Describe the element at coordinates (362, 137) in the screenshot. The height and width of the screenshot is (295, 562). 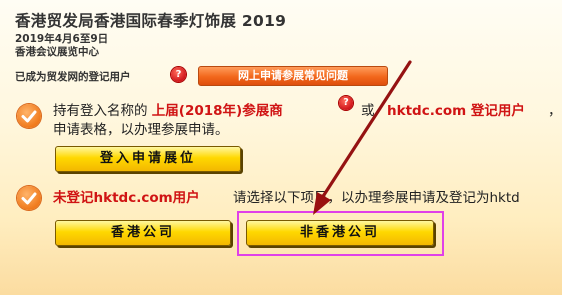
I see `annotation-arrow` at that location.